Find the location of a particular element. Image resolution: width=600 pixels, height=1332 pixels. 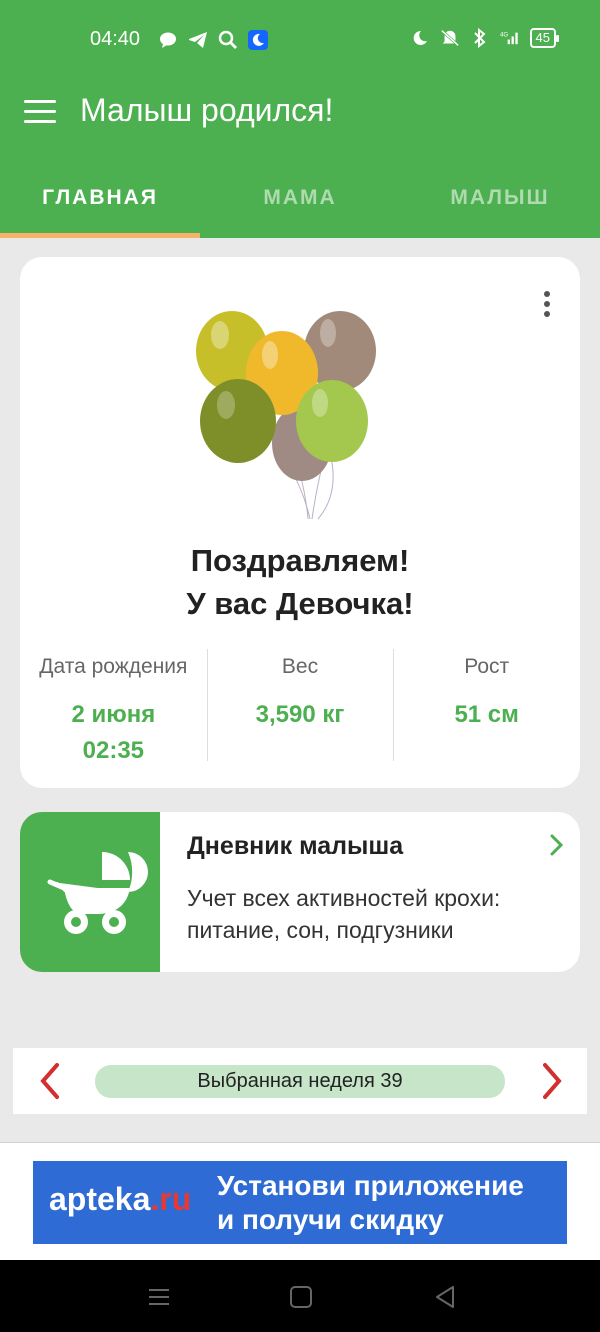

stat-label: Рост is located at coordinates (487, 666).